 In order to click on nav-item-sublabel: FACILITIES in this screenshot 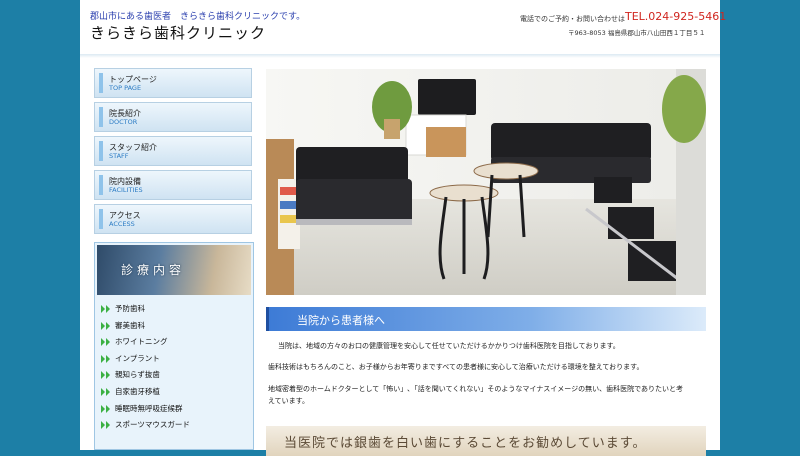, I will do `click(126, 190)`.